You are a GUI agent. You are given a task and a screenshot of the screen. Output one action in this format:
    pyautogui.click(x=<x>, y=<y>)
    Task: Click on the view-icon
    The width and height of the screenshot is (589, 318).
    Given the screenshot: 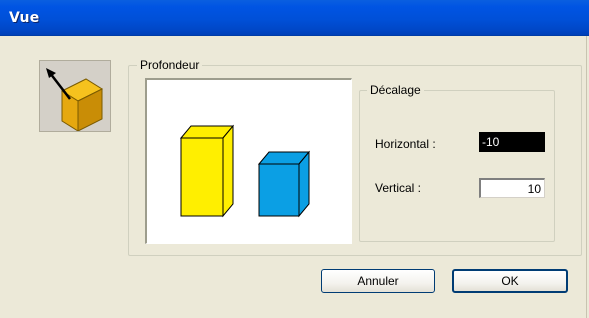 What is the action you would take?
    pyautogui.click(x=75, y=96)
    